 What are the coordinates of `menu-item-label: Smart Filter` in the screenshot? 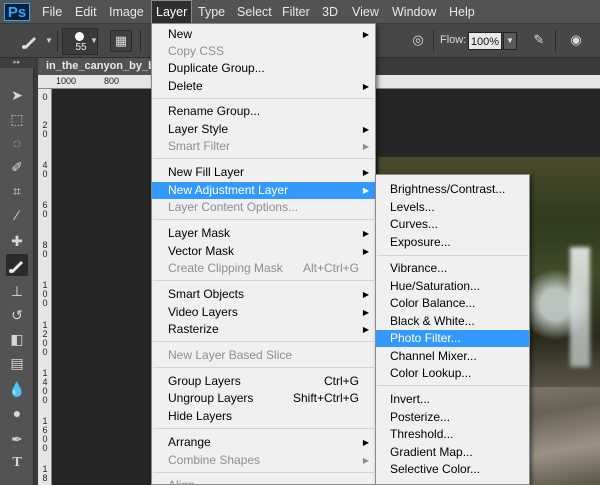 It's located at (199, 146).